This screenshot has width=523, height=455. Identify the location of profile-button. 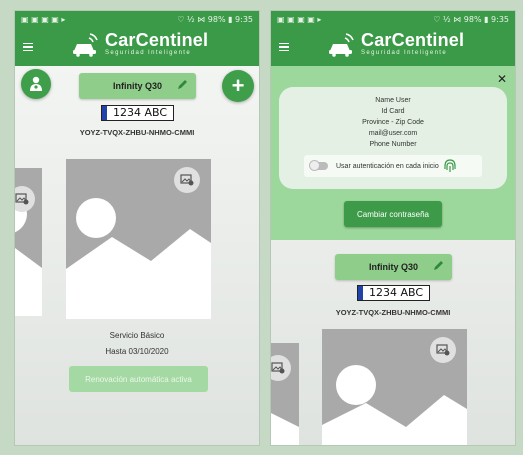
(36, 84).